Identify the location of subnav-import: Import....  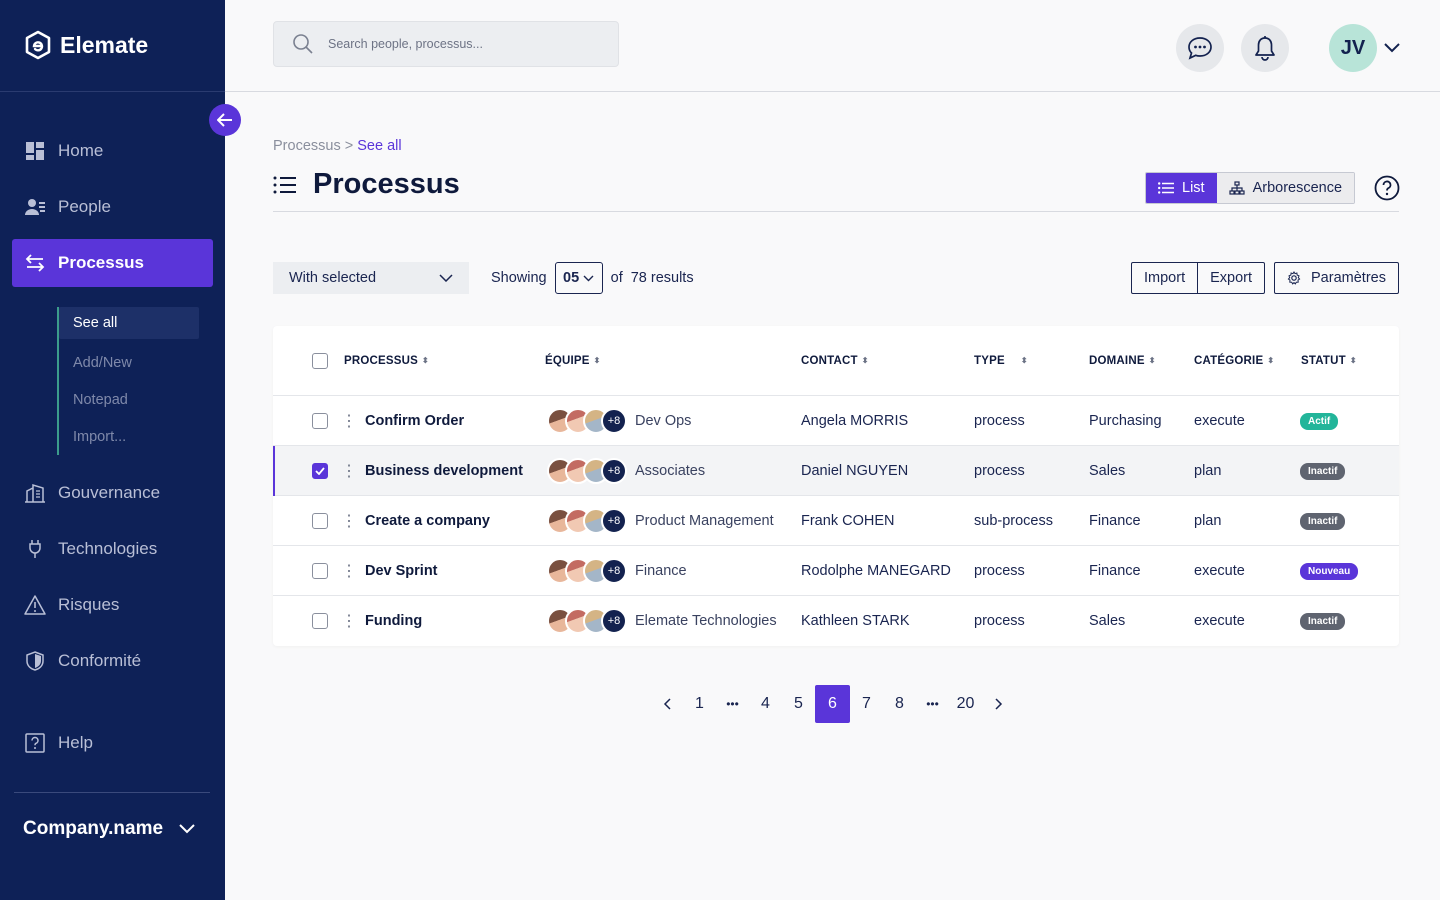
(133, 436).